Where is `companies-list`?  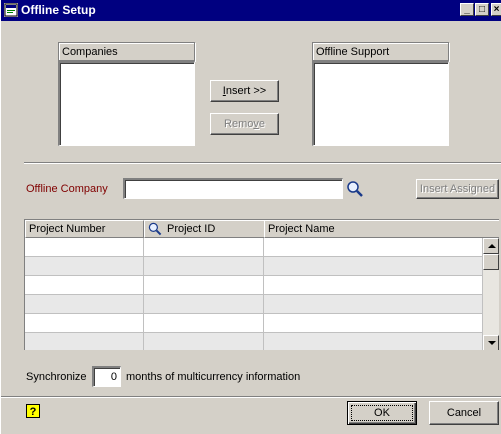 companies-list is located at coordinates (126, 103).